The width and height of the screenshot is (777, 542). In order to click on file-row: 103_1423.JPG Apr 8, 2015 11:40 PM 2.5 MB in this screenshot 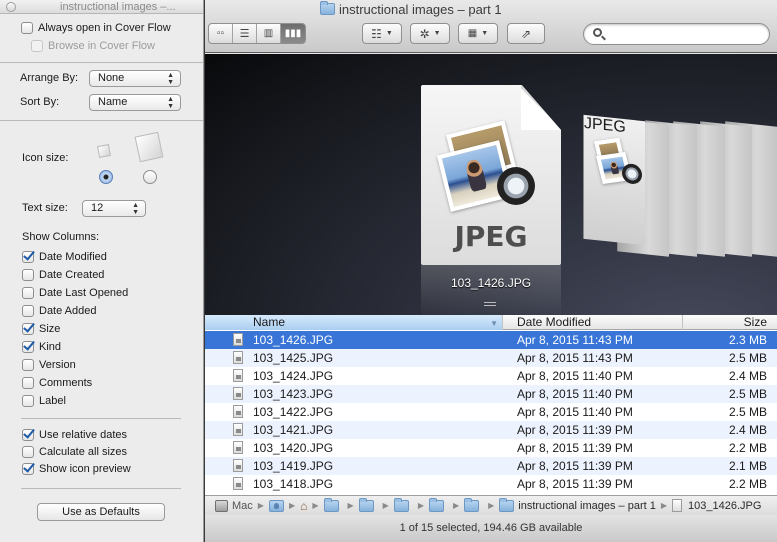, I will do `click(491, 394)`.